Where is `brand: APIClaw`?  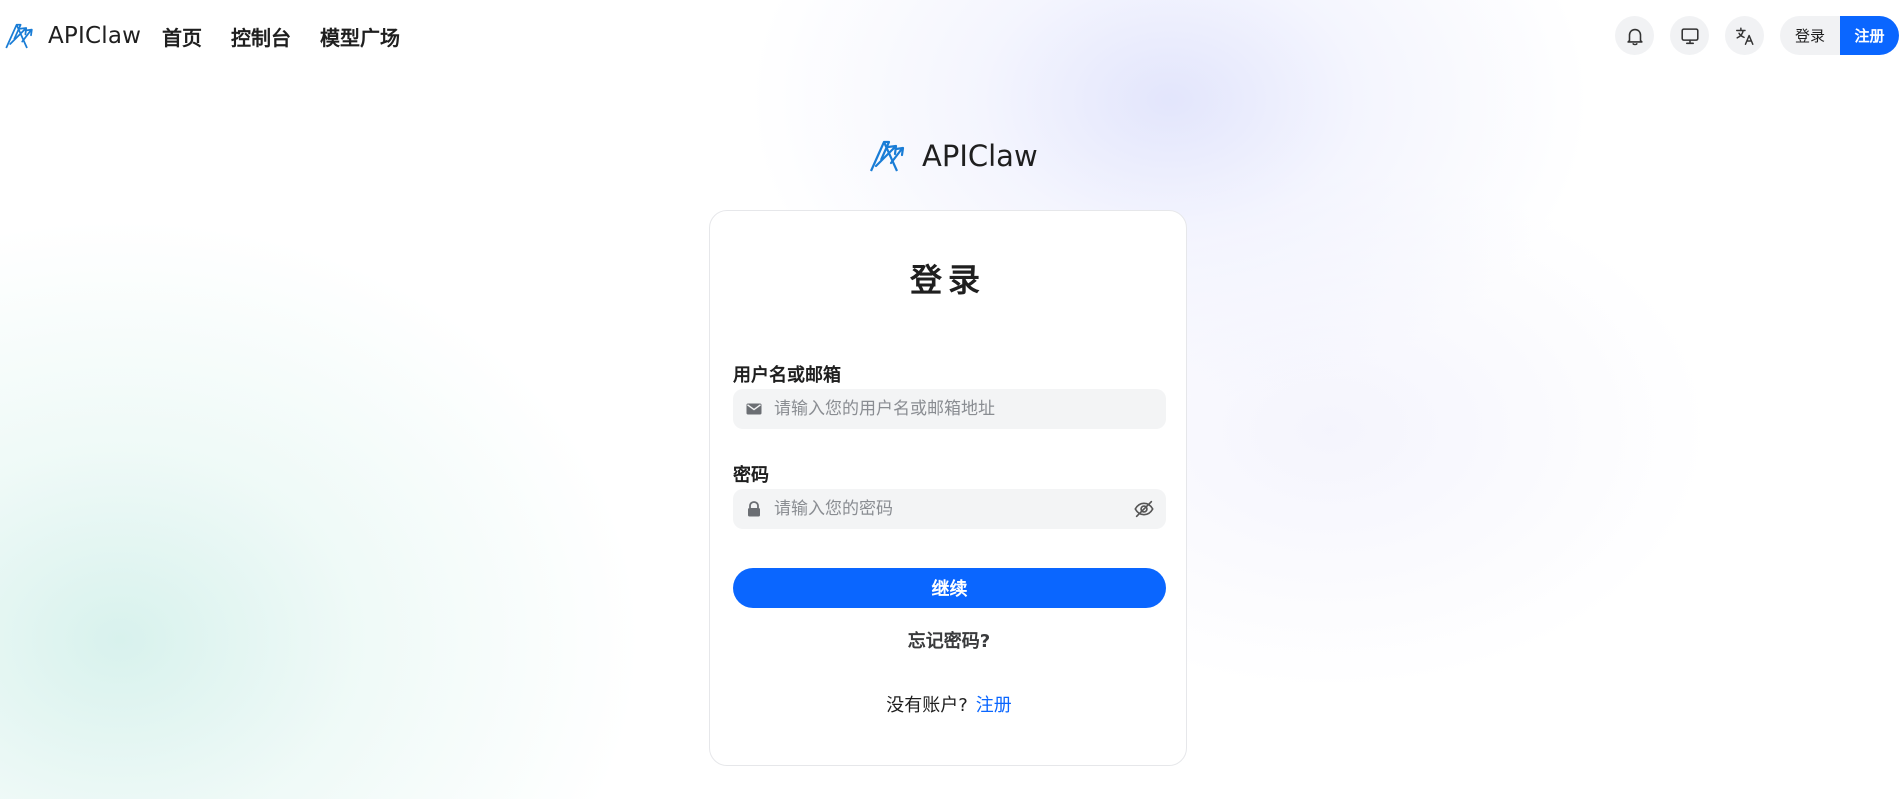
brand: APIClaw is located at coordinates (72, 36).